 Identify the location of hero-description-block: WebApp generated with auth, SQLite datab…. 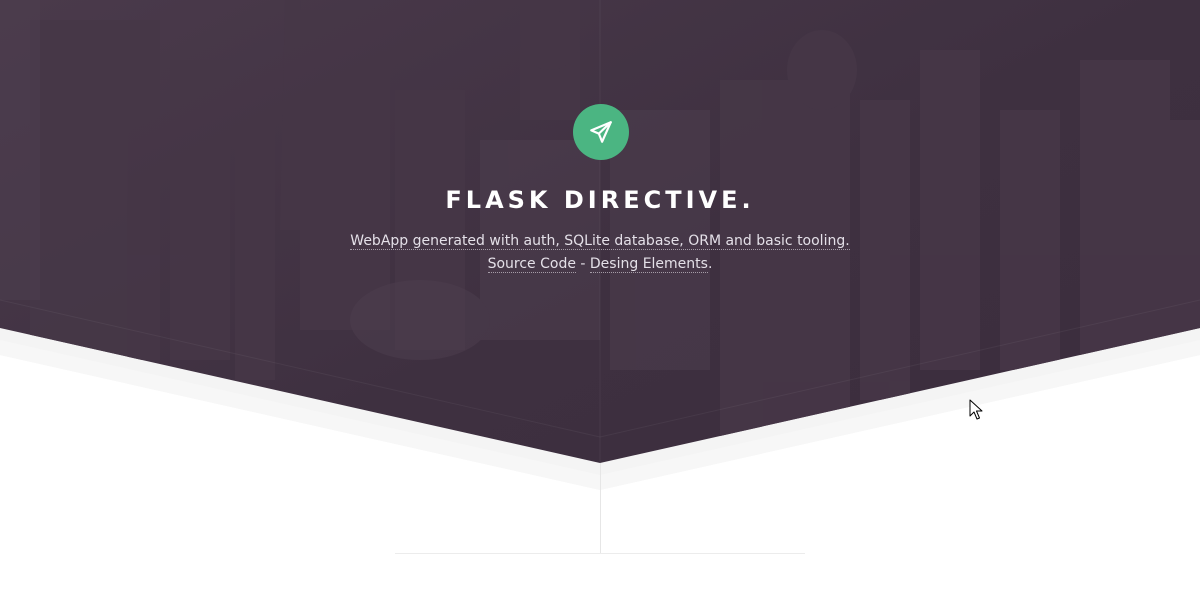
(600, 253).